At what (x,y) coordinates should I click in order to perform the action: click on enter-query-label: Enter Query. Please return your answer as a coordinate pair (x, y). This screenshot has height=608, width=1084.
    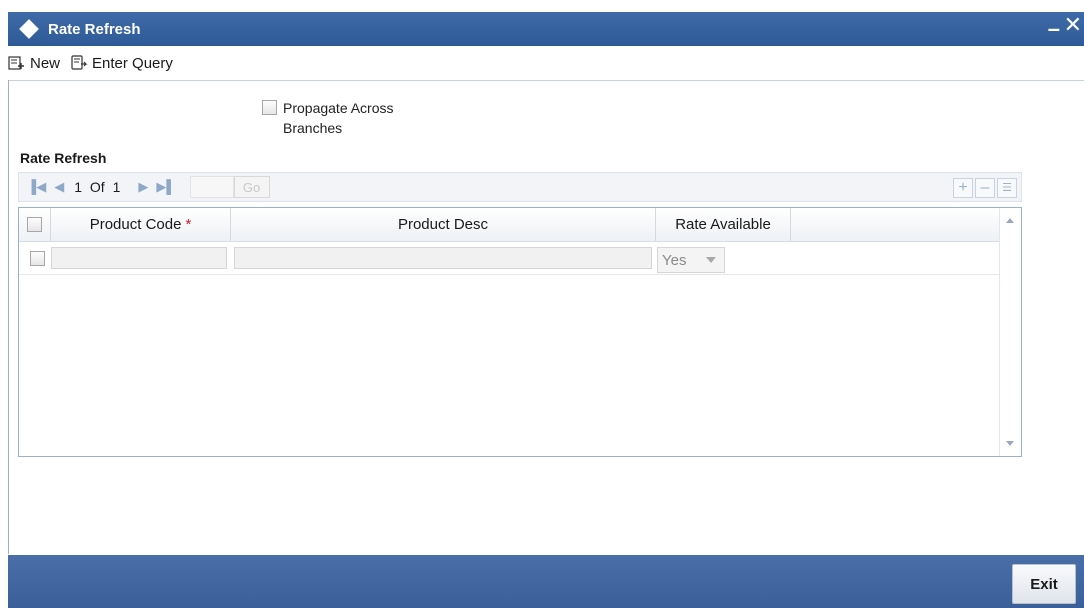
    Looking at the image, I should click on (132, 63).